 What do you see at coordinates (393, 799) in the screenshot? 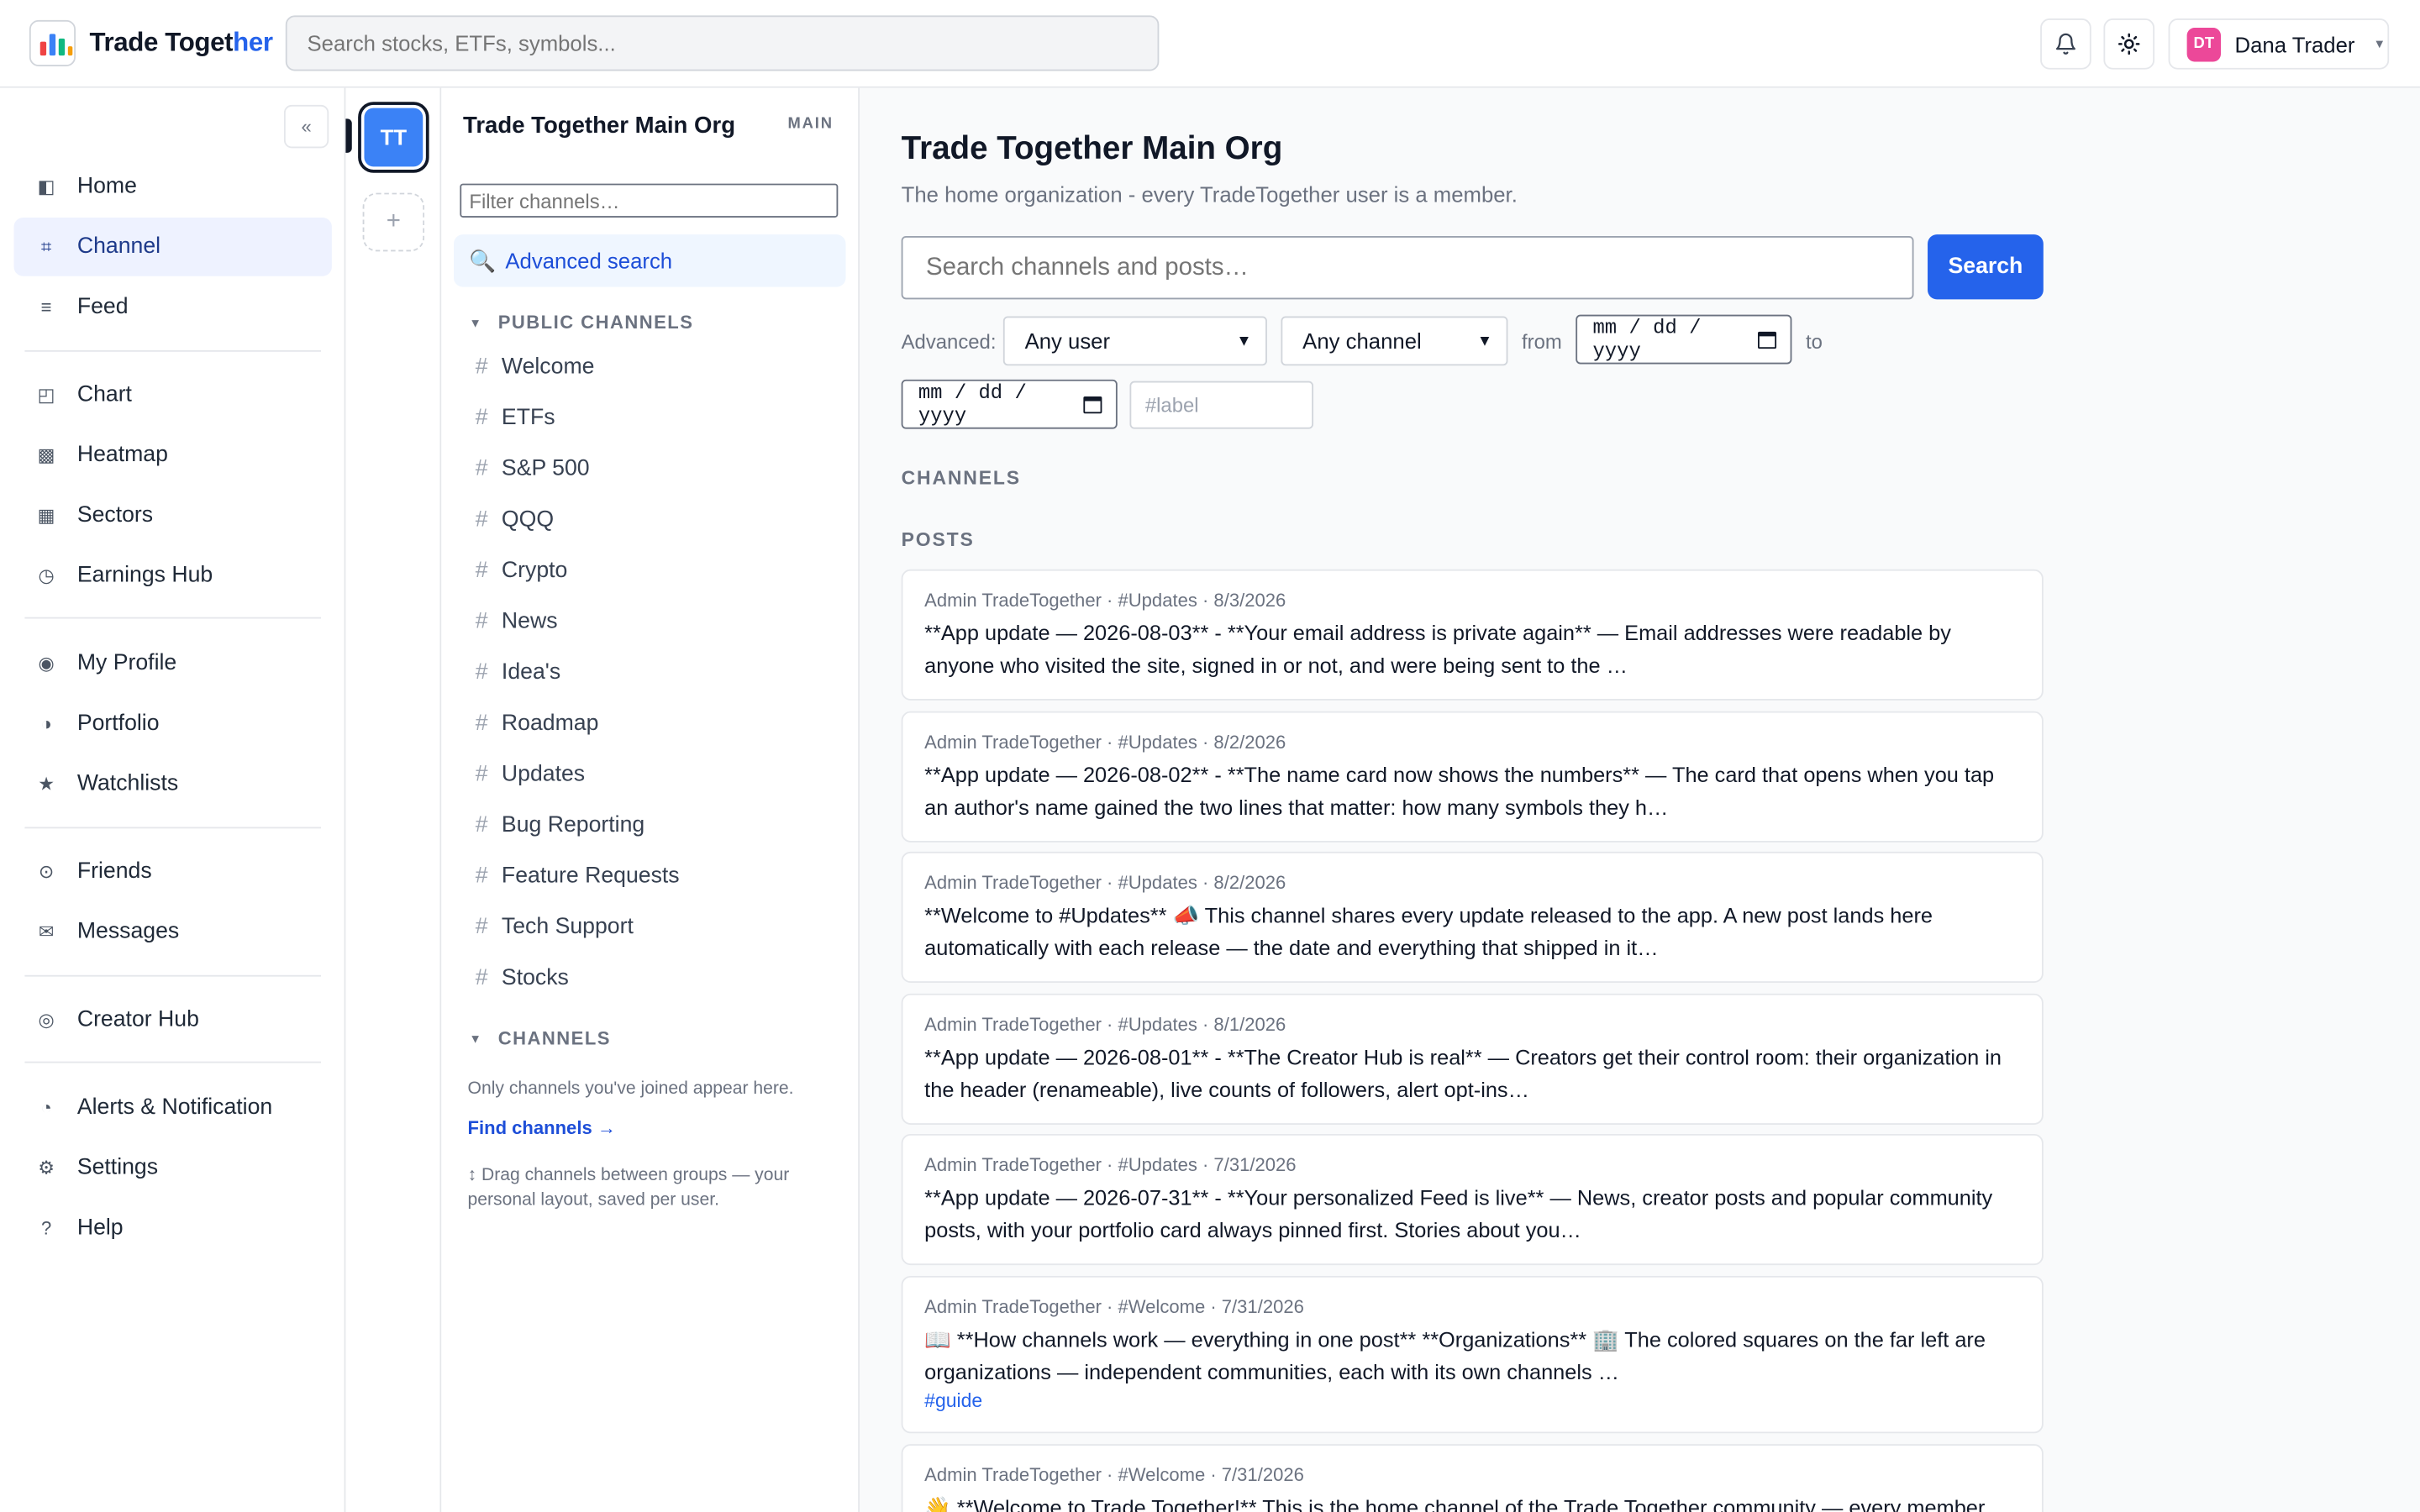
I see `organization-rail: TT +` at bounding box center [393, 799].